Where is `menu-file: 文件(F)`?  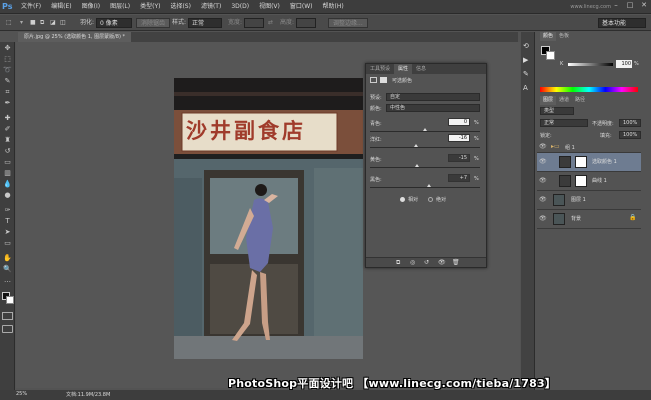
menu-file: 文件(F) is located at coordinates (31, 7).